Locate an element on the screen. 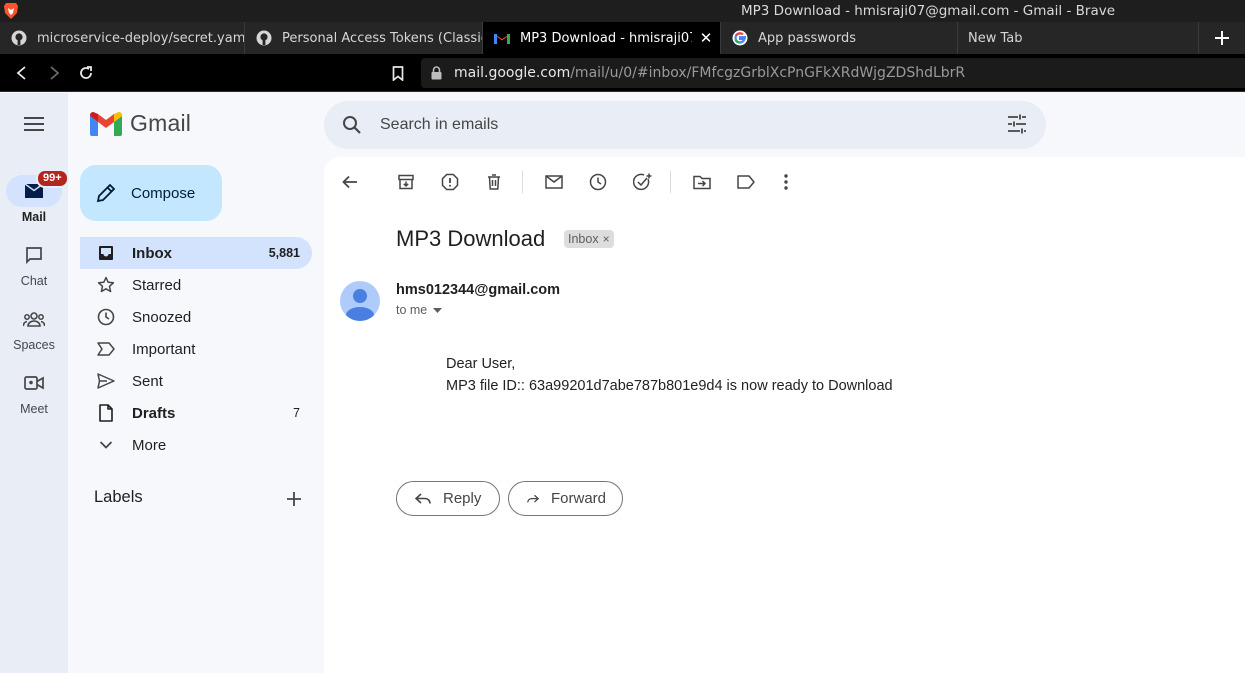 The height and width of the screenshot is (673, 1245). labels-heading: Labels is located at coordinates (118, 497).